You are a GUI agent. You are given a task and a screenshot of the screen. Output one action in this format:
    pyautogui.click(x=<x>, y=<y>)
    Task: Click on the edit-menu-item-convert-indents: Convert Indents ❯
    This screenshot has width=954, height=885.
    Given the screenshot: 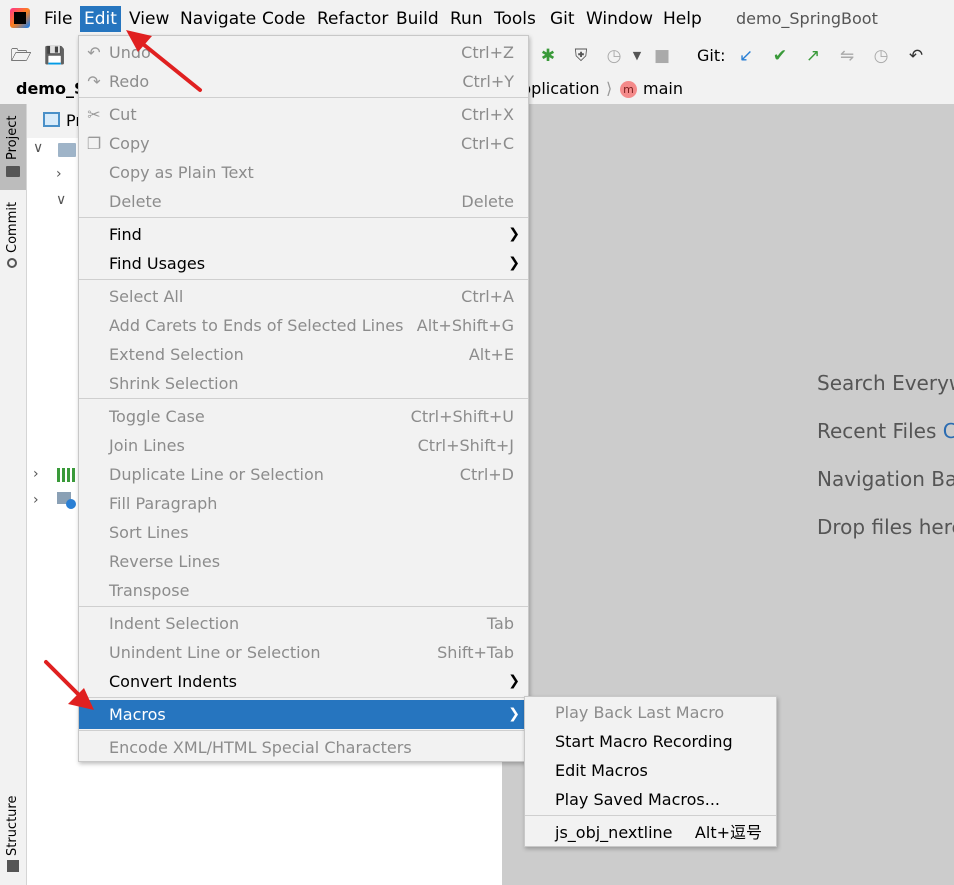 What is the action you would take?
    pyautogui.click(x=303, y=681)
    